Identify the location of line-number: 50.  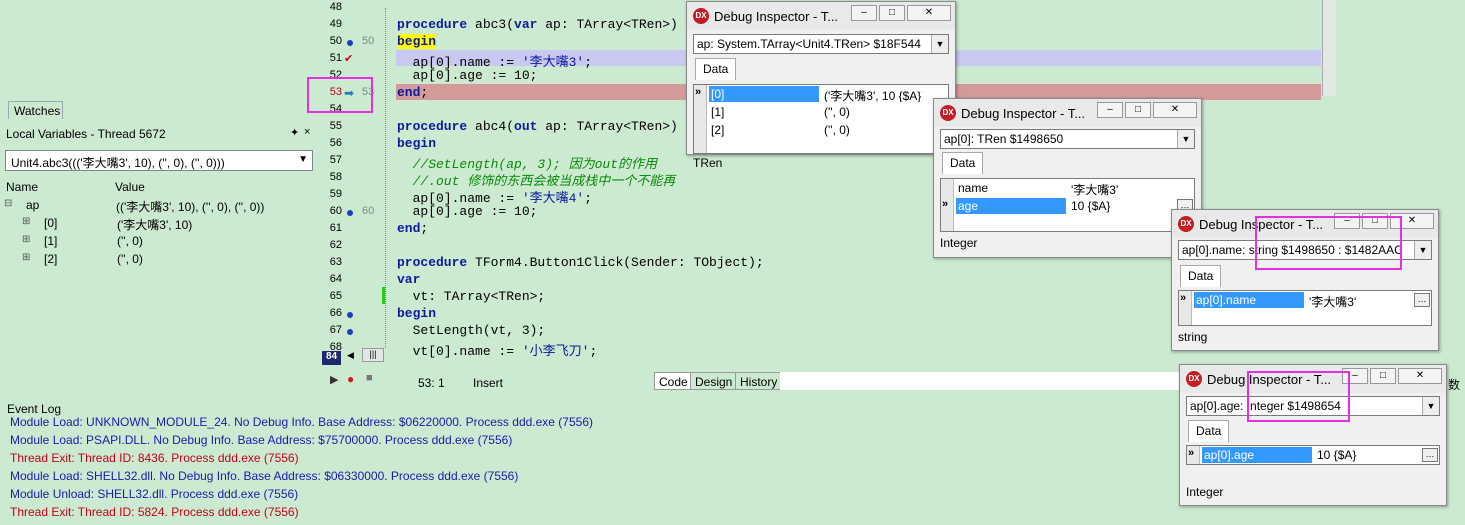
(332, 41).